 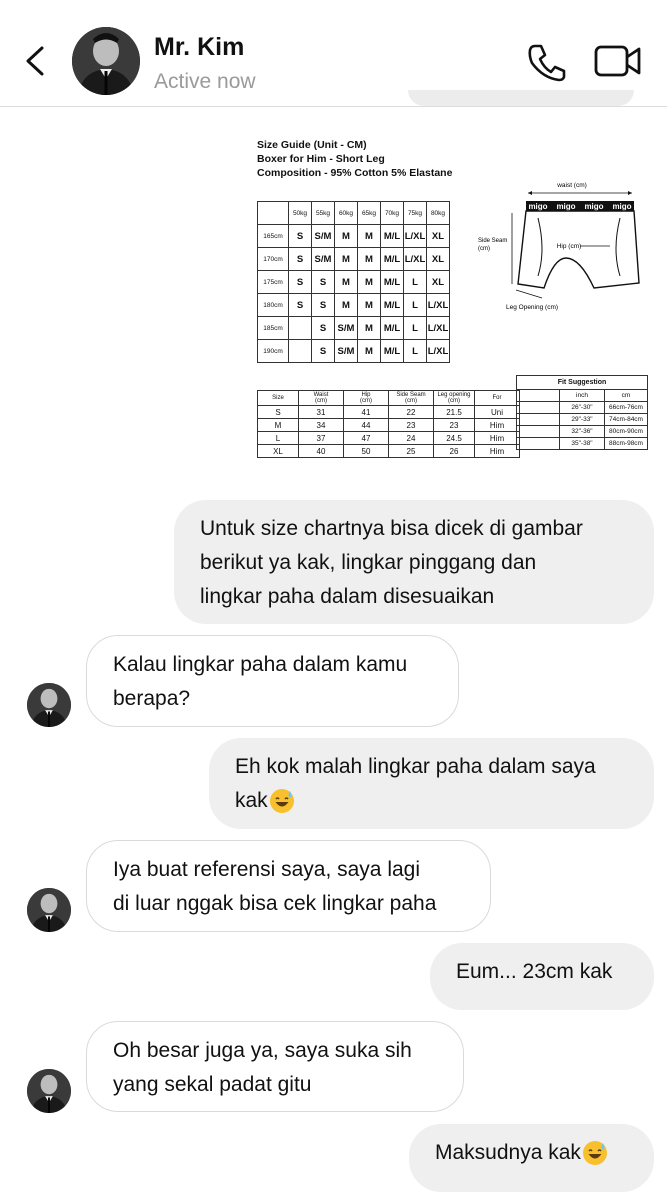 What do you see at coordinates (275, 903) in the screenshot?
I see `message-text: di luar nggak bisa cek lingkar paha` at bounding box center [275, 903].